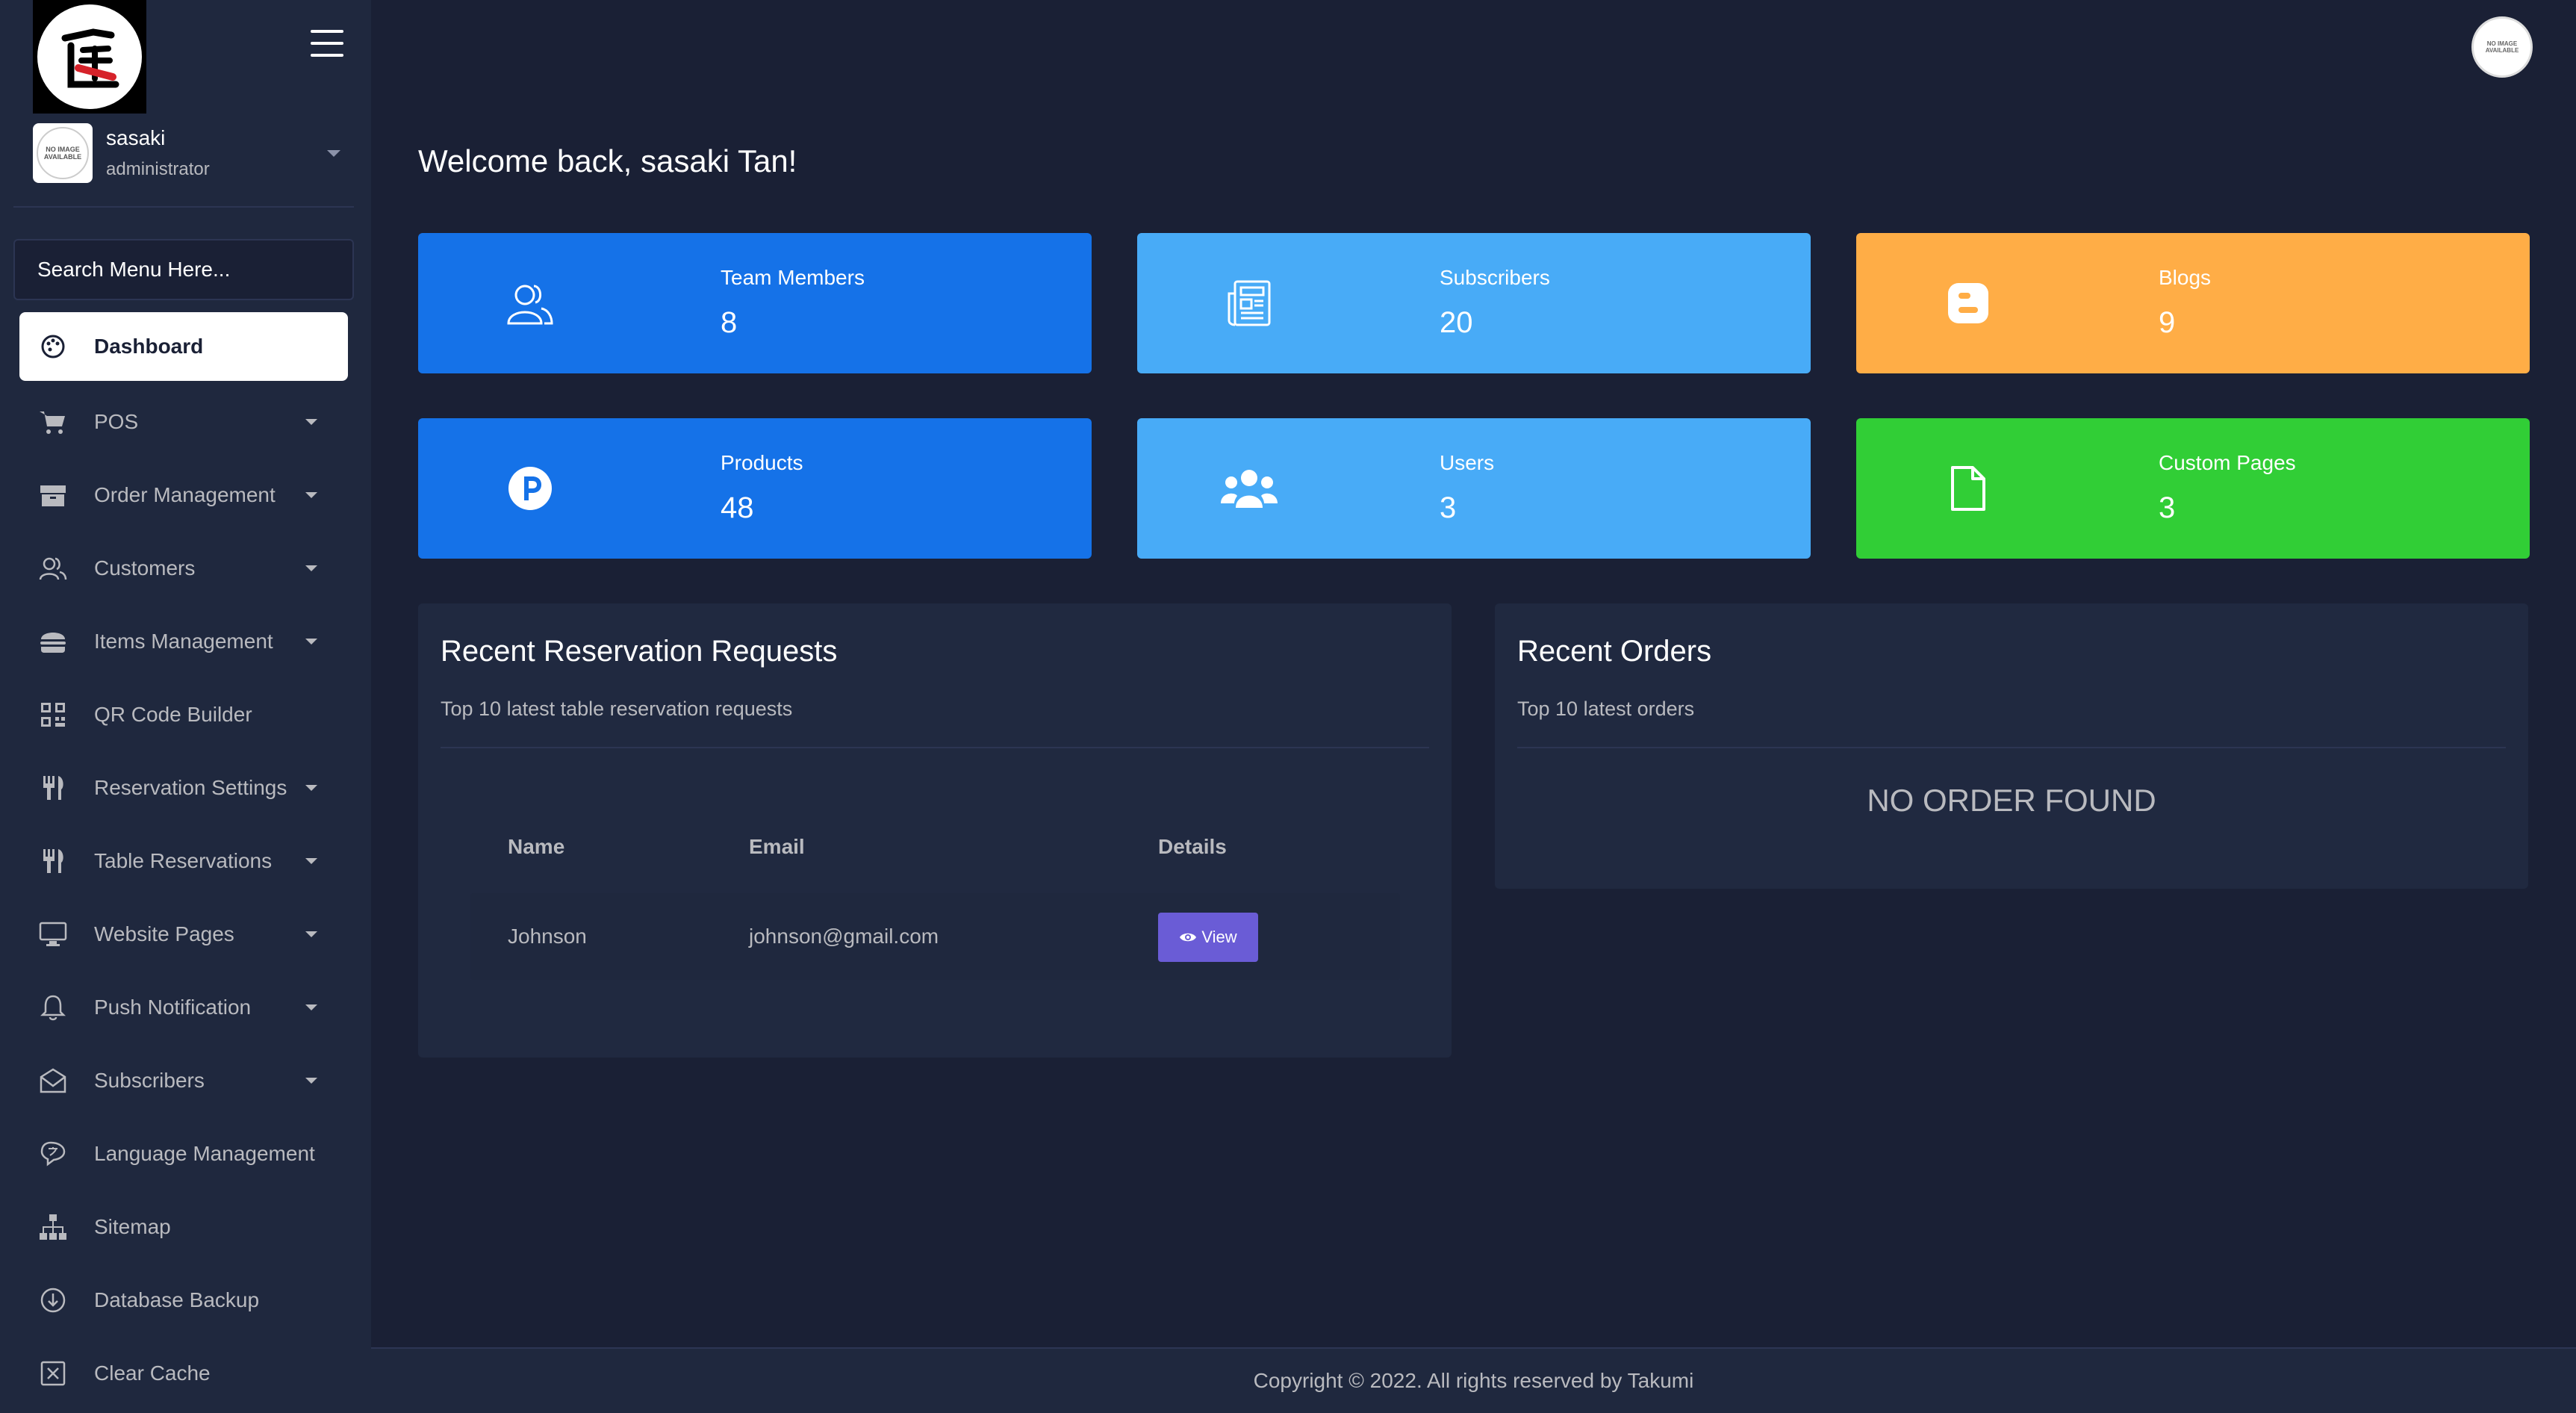 This screenshot has width=2576, height=1413. Describe the element at coordinates (53, 1154) in the screenshot. I see `language-icon` at that location.